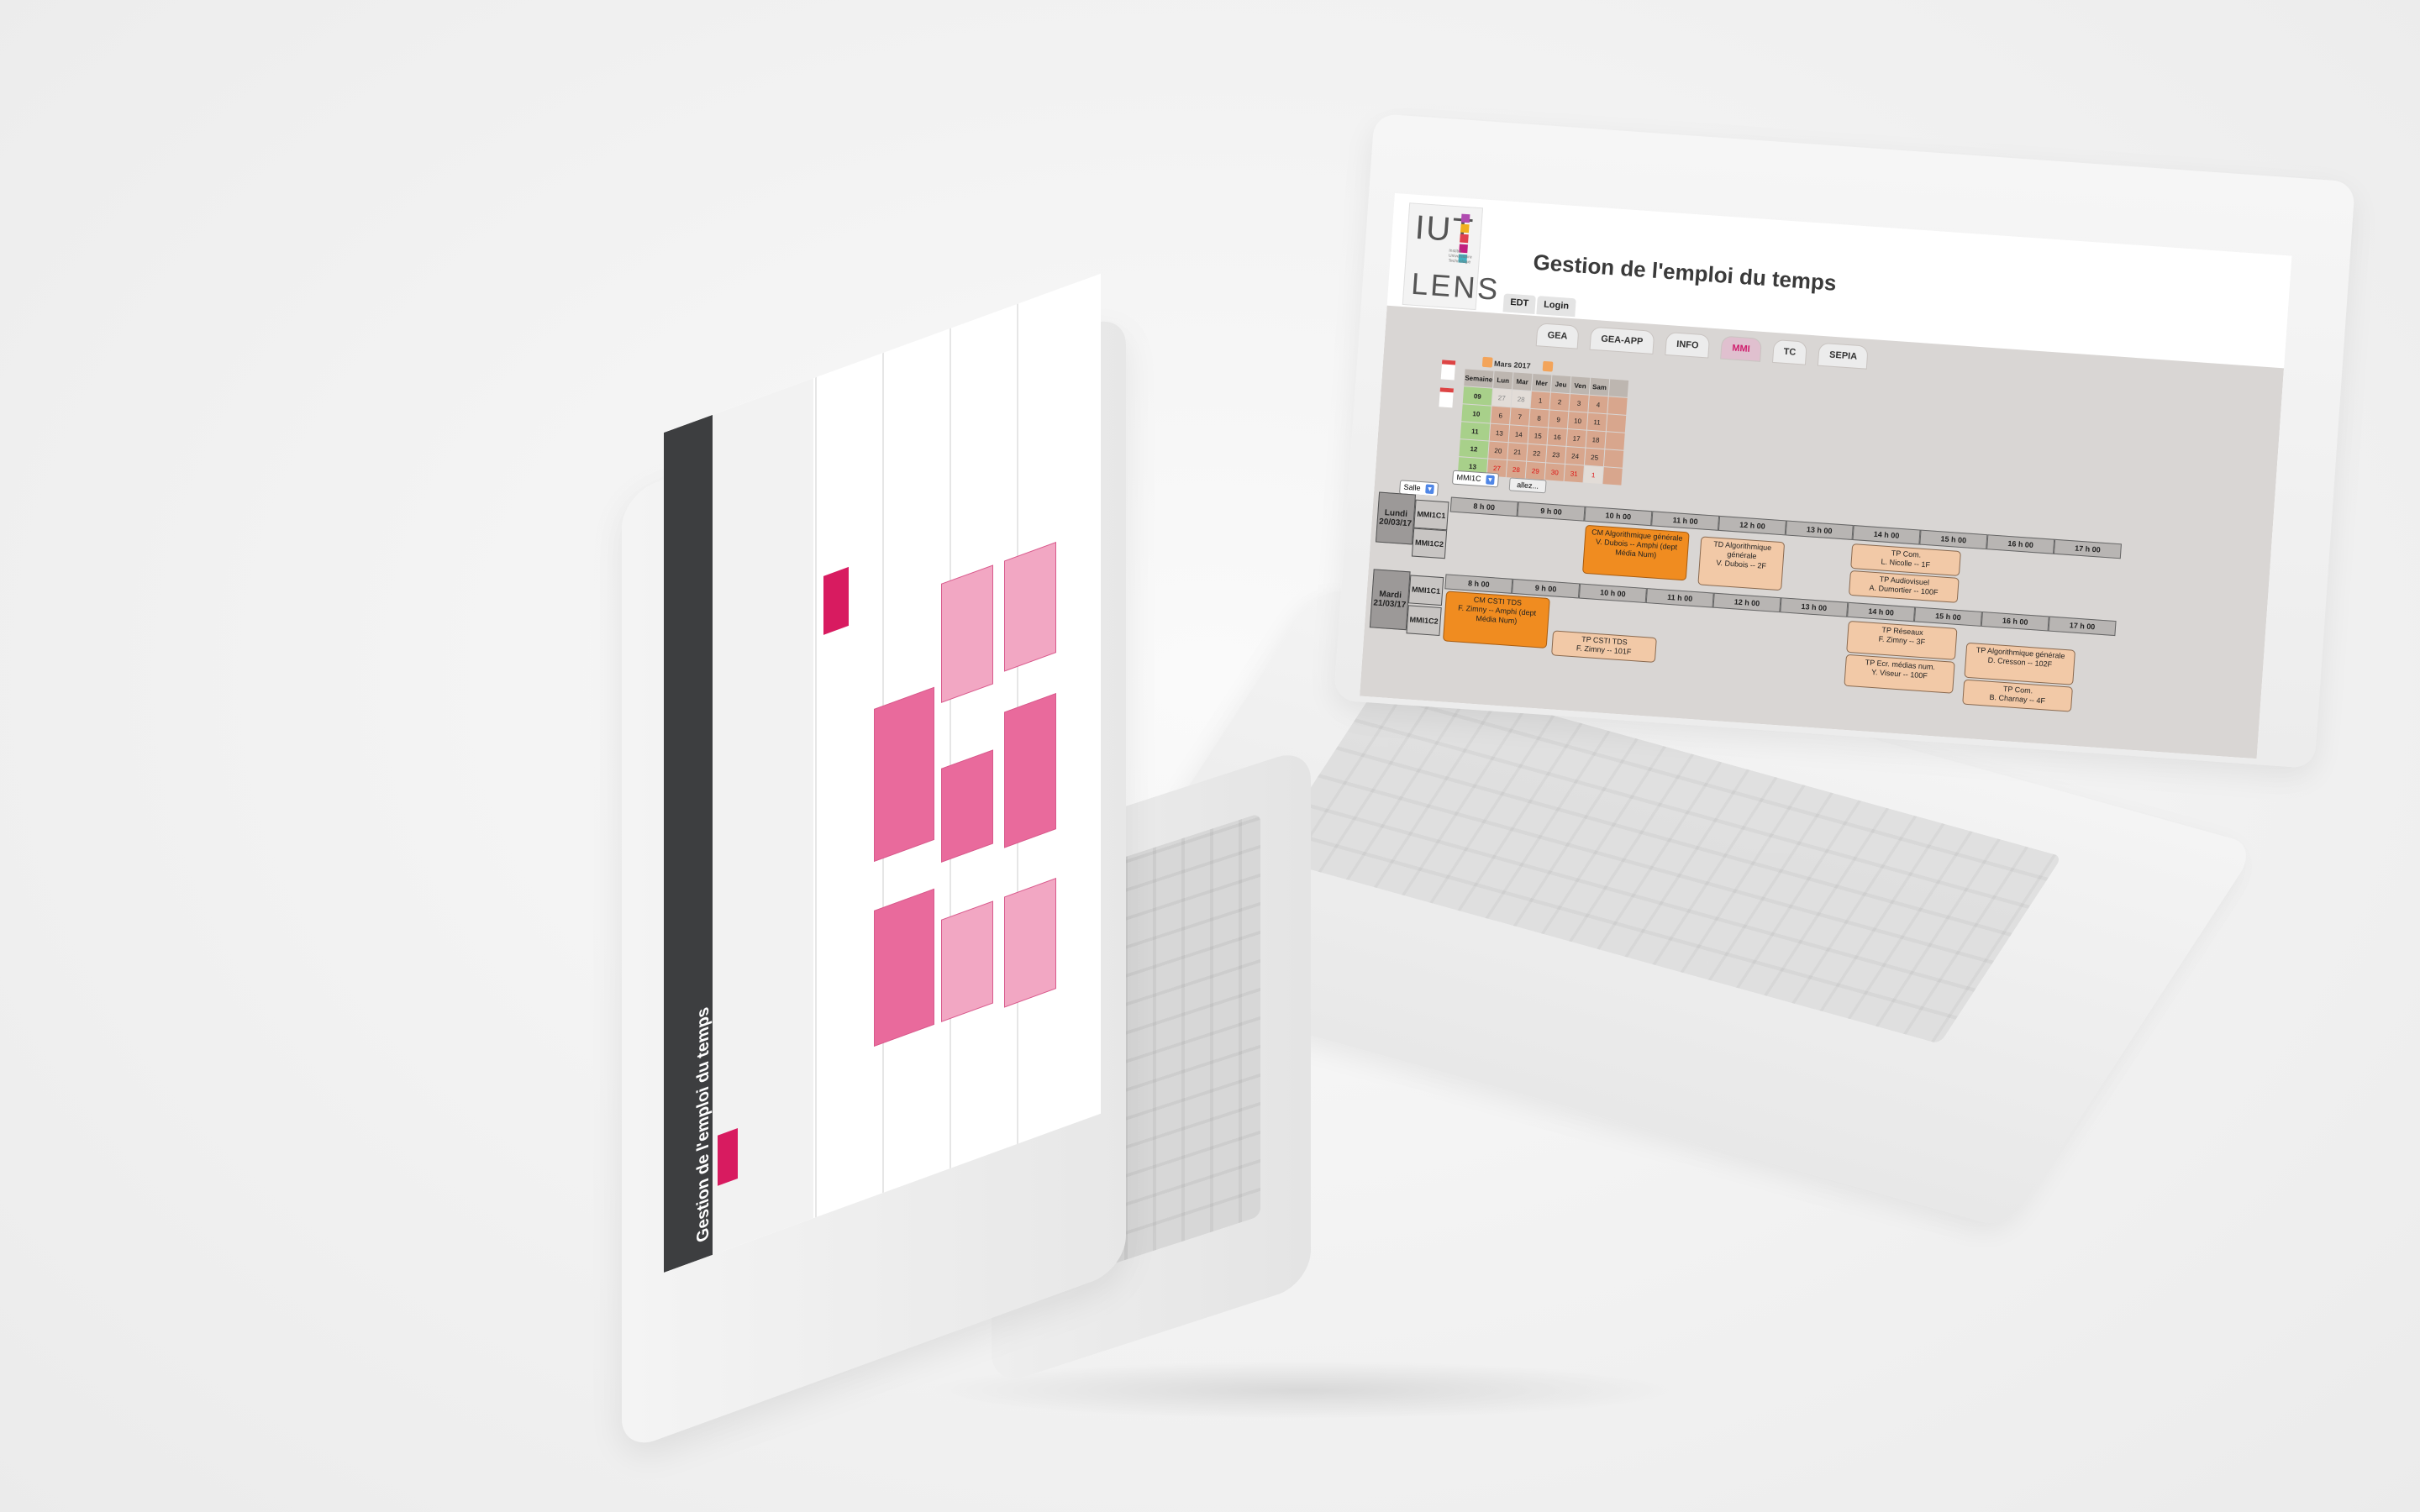 The height and width of the screenshot is (1512, 2420). Describe the element at coordinates (1577, 421) in the screenshot. I see `calendar-day: 10` at that location.